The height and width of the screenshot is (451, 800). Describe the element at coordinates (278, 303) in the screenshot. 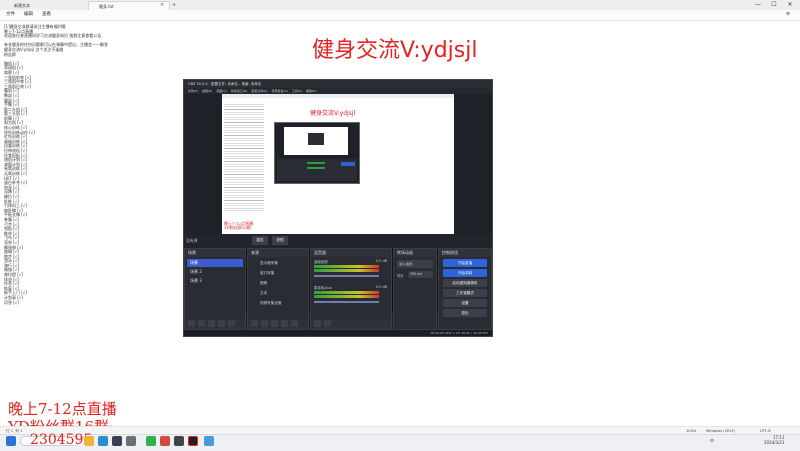

I see `source-item: 视频采集设备` at that location.